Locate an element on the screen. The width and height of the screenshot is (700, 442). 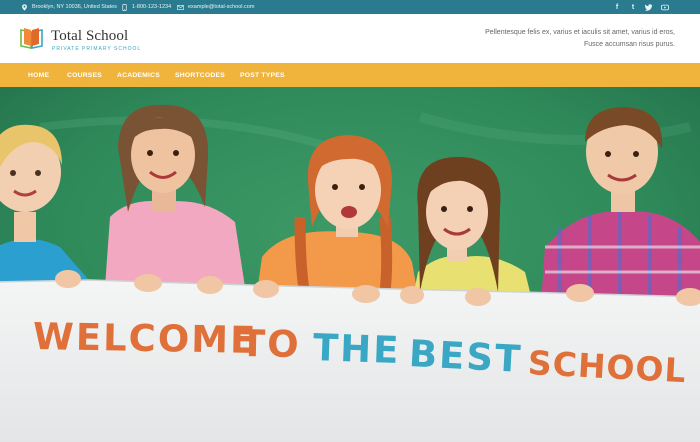
phone-icon is located at coordinates (124, 7).